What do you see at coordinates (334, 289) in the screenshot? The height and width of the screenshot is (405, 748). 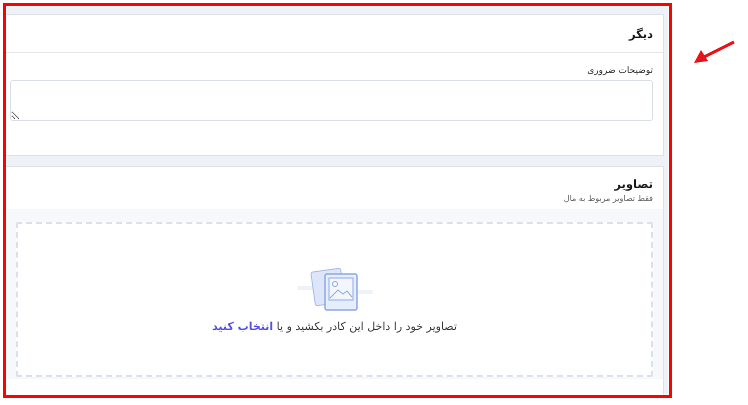 I see `image-icon` at bounding box center [334, 289].